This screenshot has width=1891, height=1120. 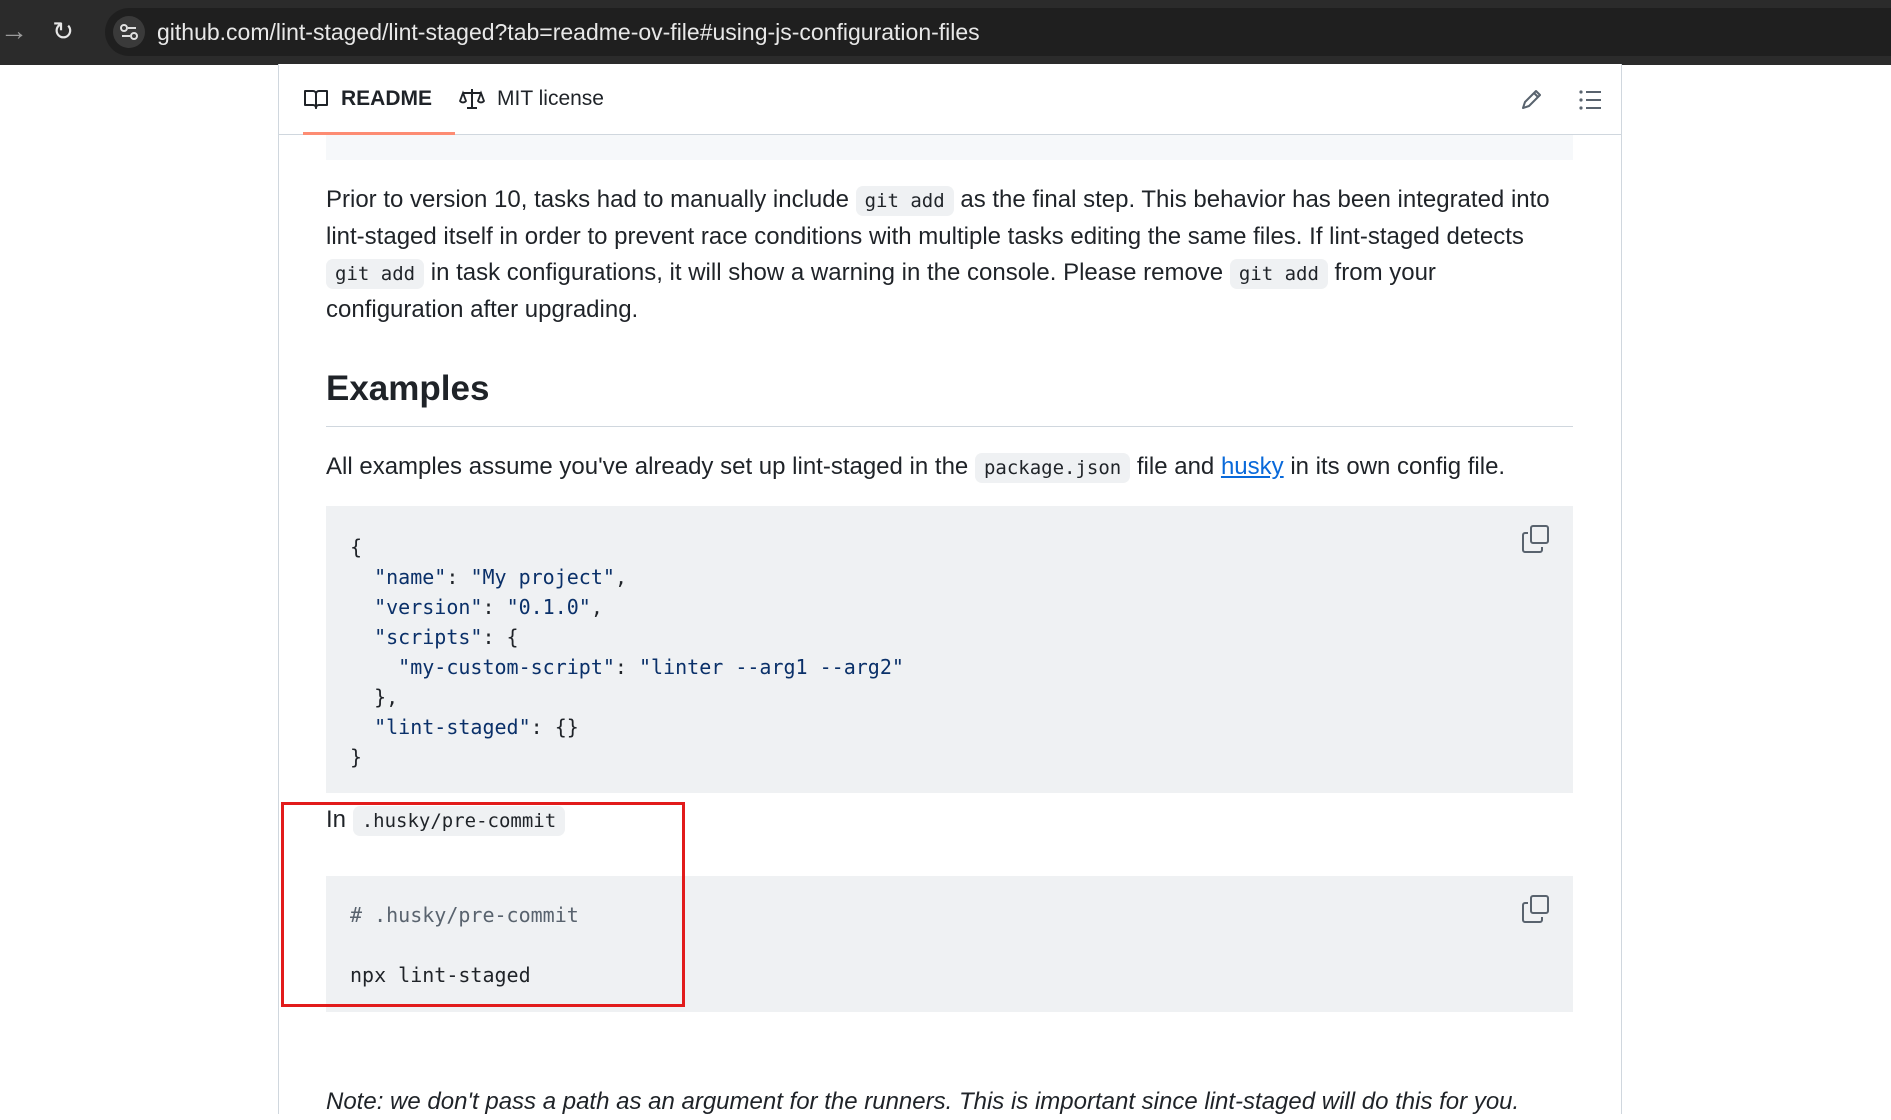 I want to click on edit-file-button, so click(x=1531, y=100).